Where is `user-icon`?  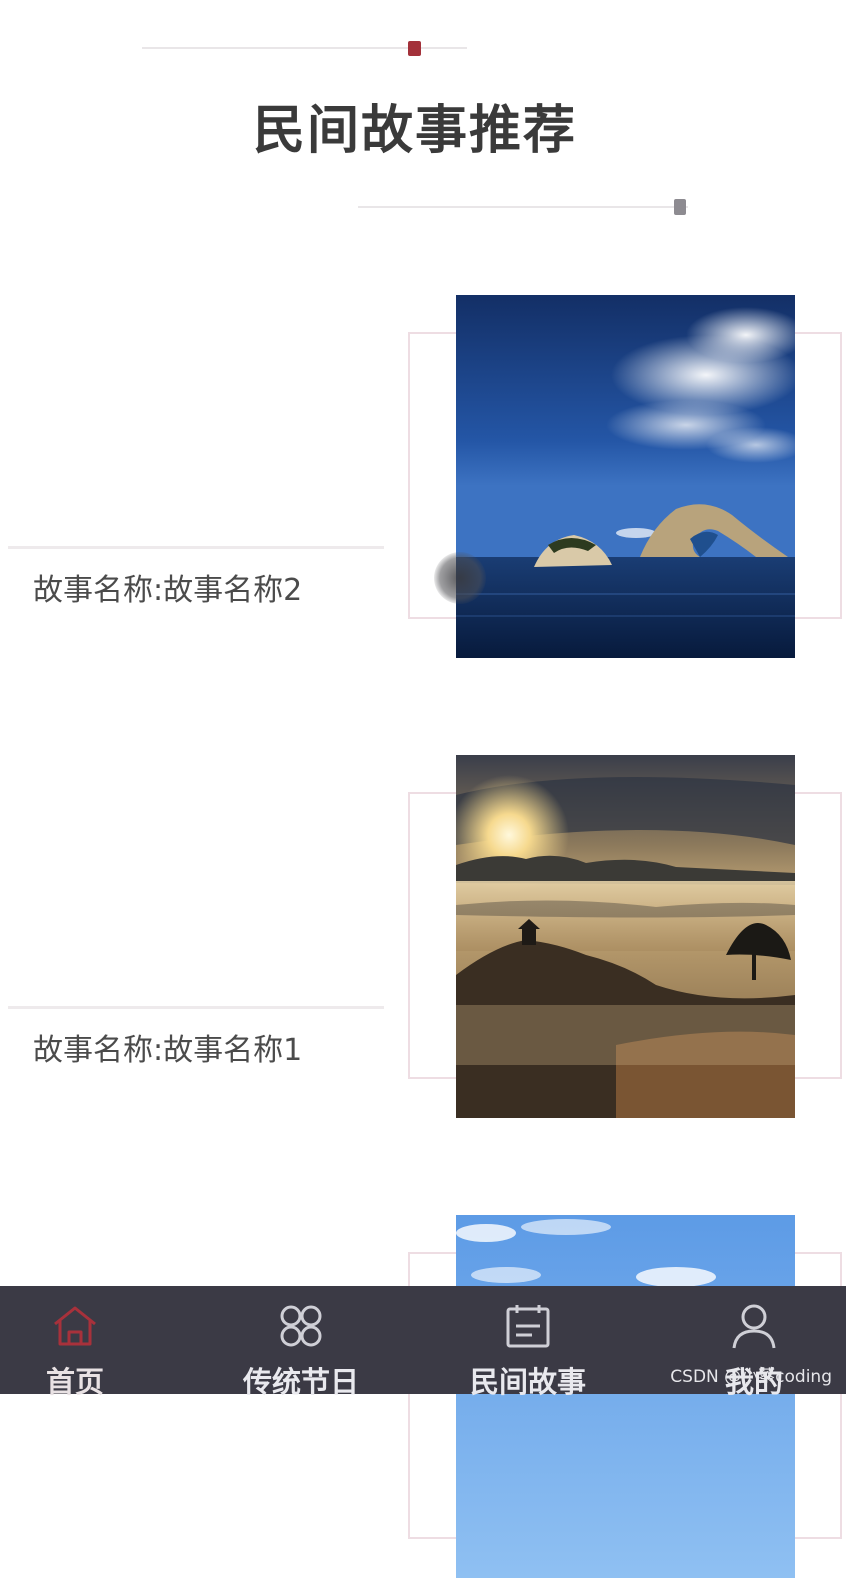
user-icon is located at coordinates (754, 1326).